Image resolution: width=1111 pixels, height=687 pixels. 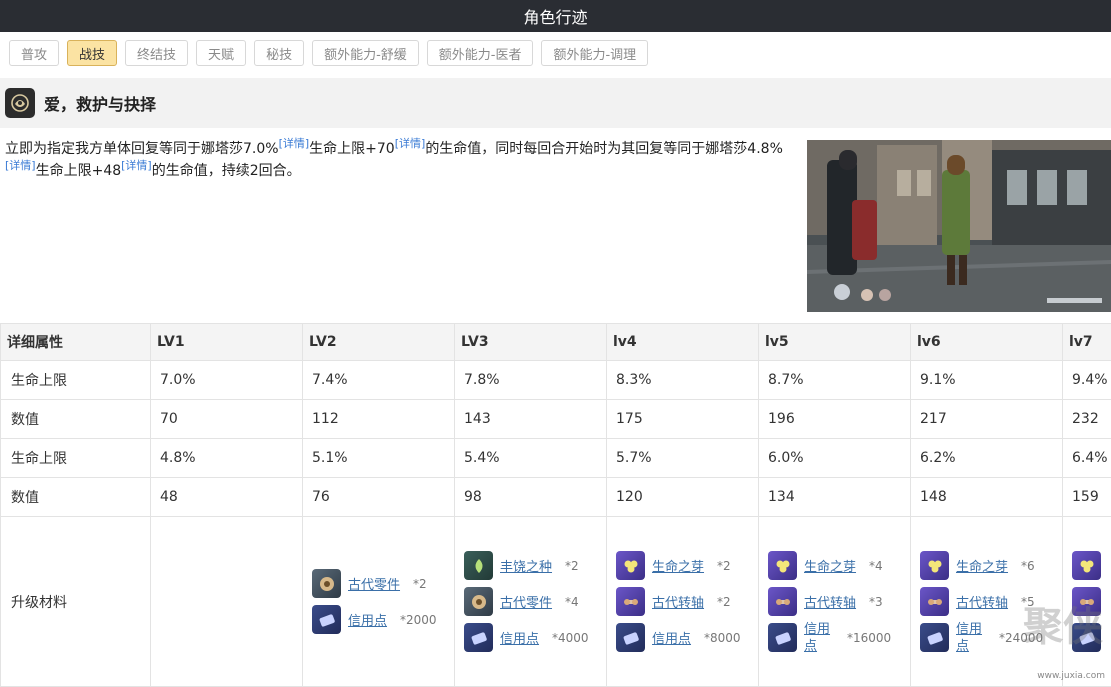 What do you see at coordinates (226, 458) in the screenshot?
I see `table-cell: 4.8%` at bounding box center [226, 458].